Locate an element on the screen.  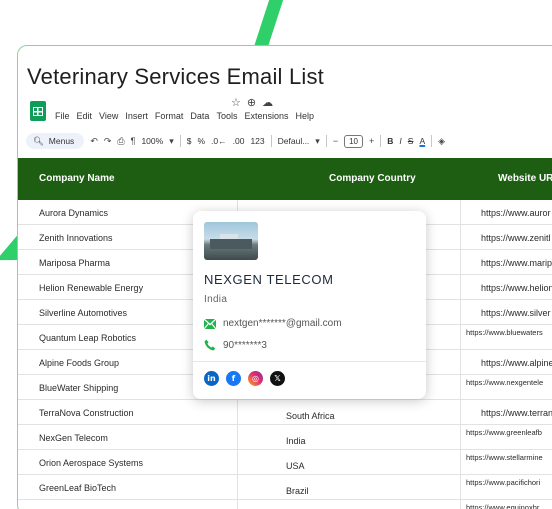
undo-icon: ↶ is located at coordinates (94, 141).